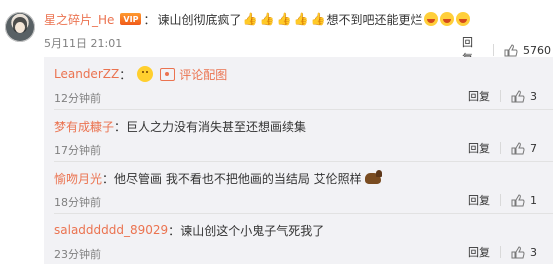  Describe the element at coordinates (77, 254) in the screenshot. I see `reply-time: 23分钟前` at that location.